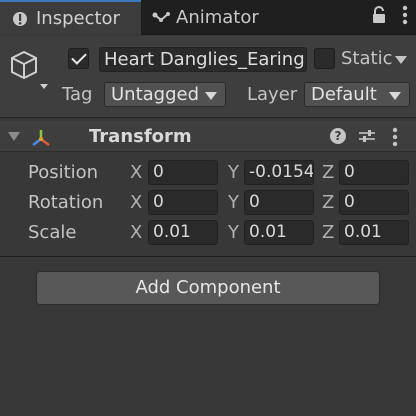 Image resolution: width=416 pixels, height=416 pixels. What do you see at coordinates (401, 60) in the screenshot?
I see `static-dropdown-arrow-icon` at bounding box center [401, 60].